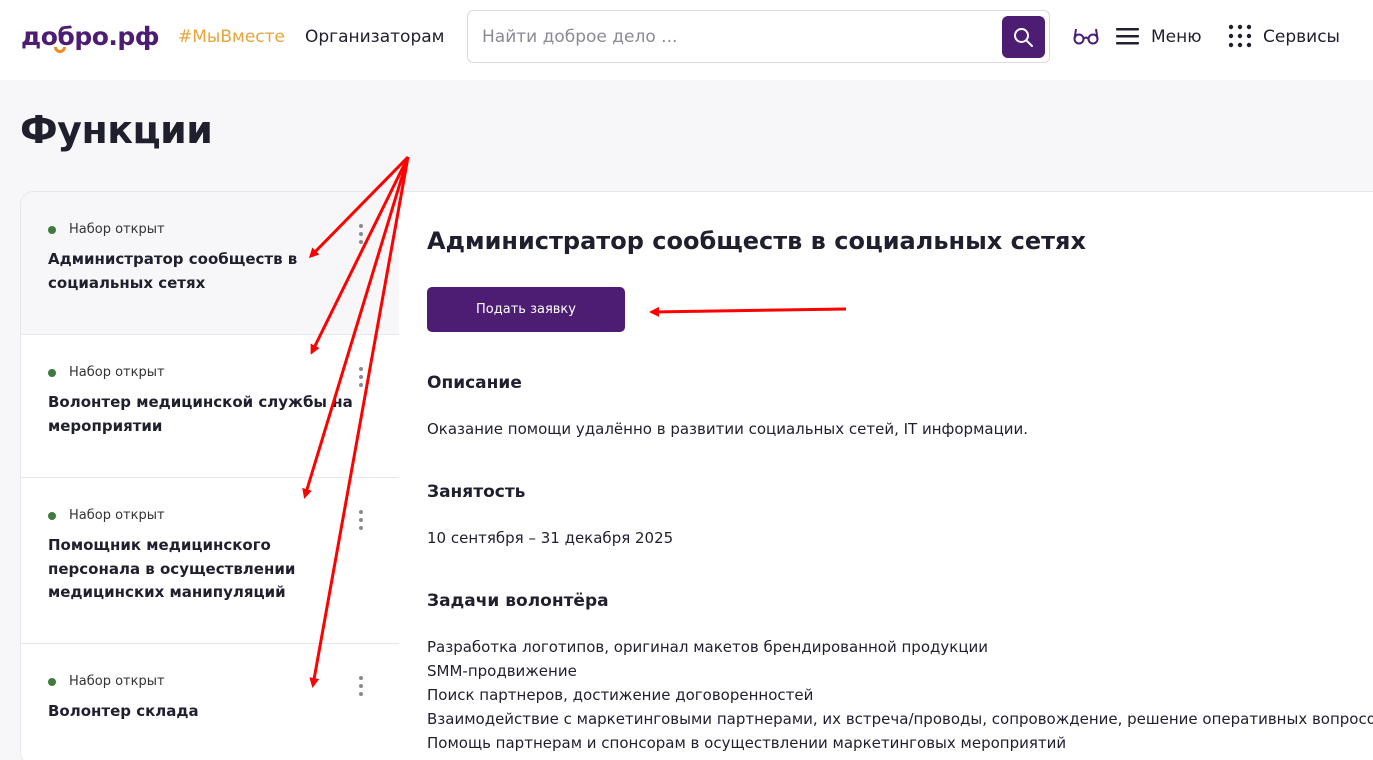 This screenshot has height=760, width=1373. What do you see at coordinates (374, 37) in the screenshot?
I see `organizers-link: Организаторам` at bounding box center [374, 37].